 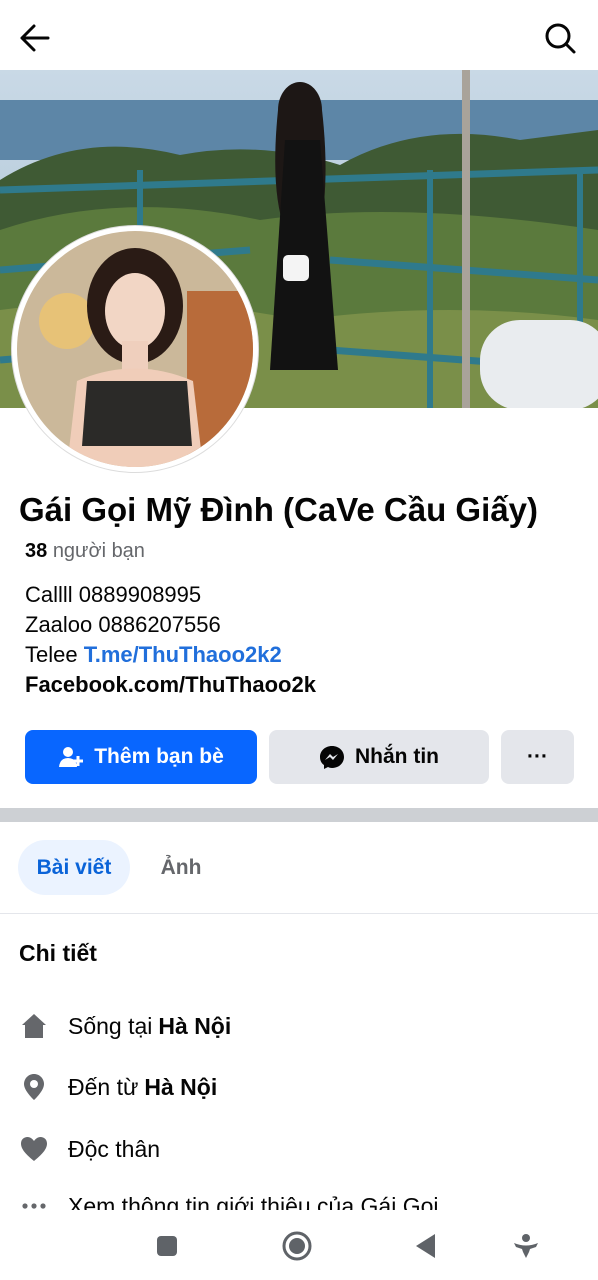 I want to click on avatar-photo, so click(x=135, y=349).